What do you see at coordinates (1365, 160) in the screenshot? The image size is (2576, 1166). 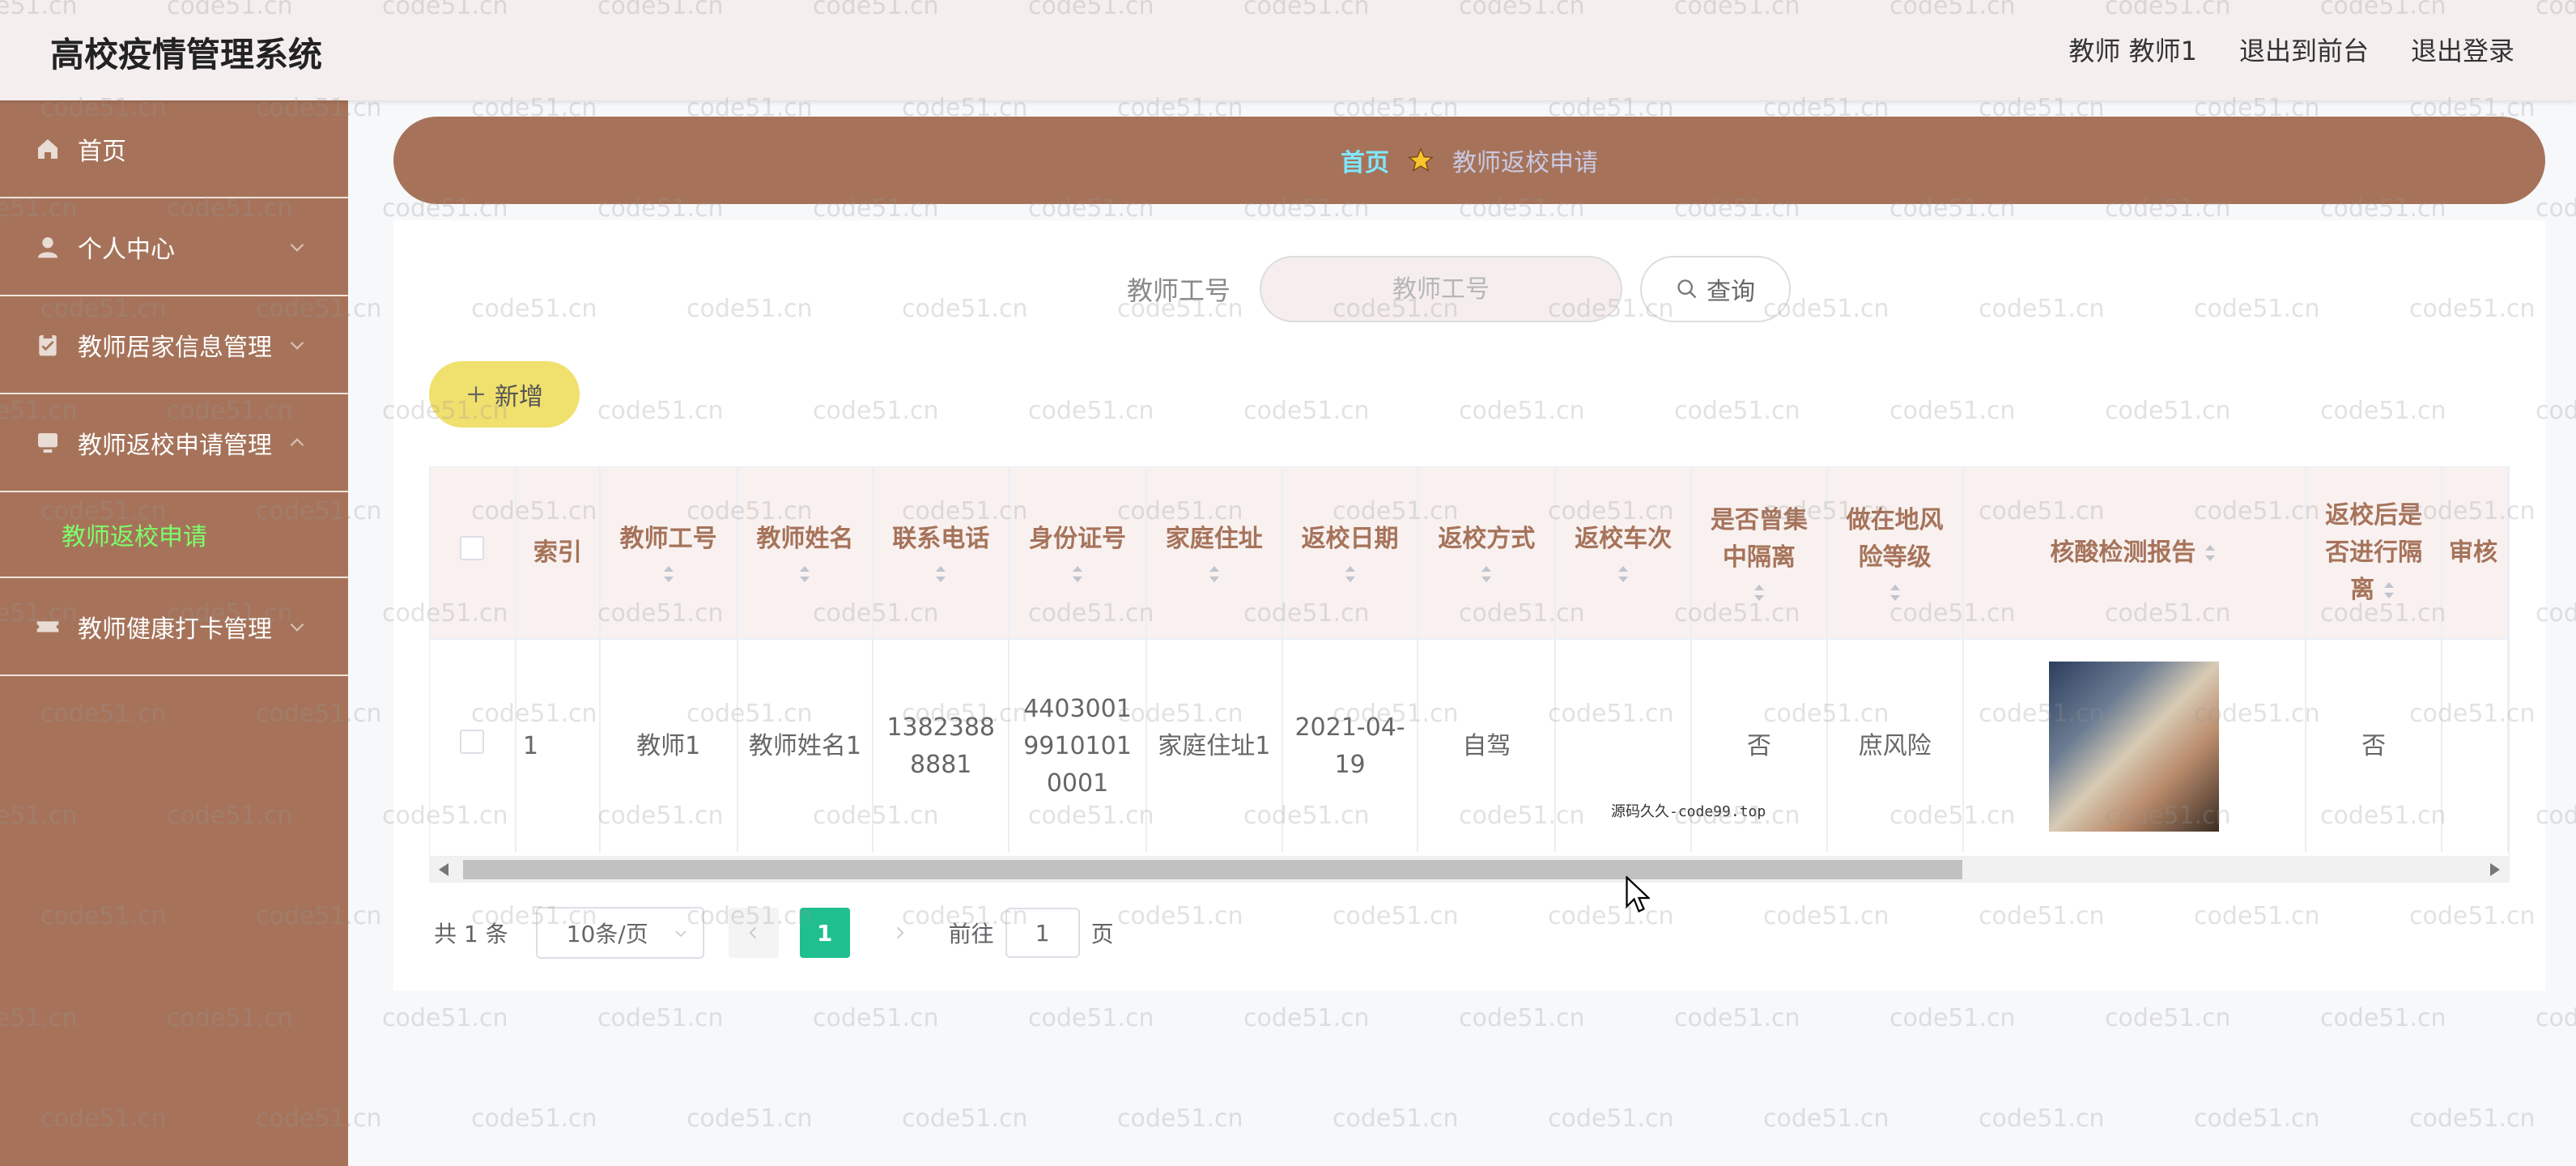 I see `breadcrumb-home: 首页` at bounding box center [1365, 160].